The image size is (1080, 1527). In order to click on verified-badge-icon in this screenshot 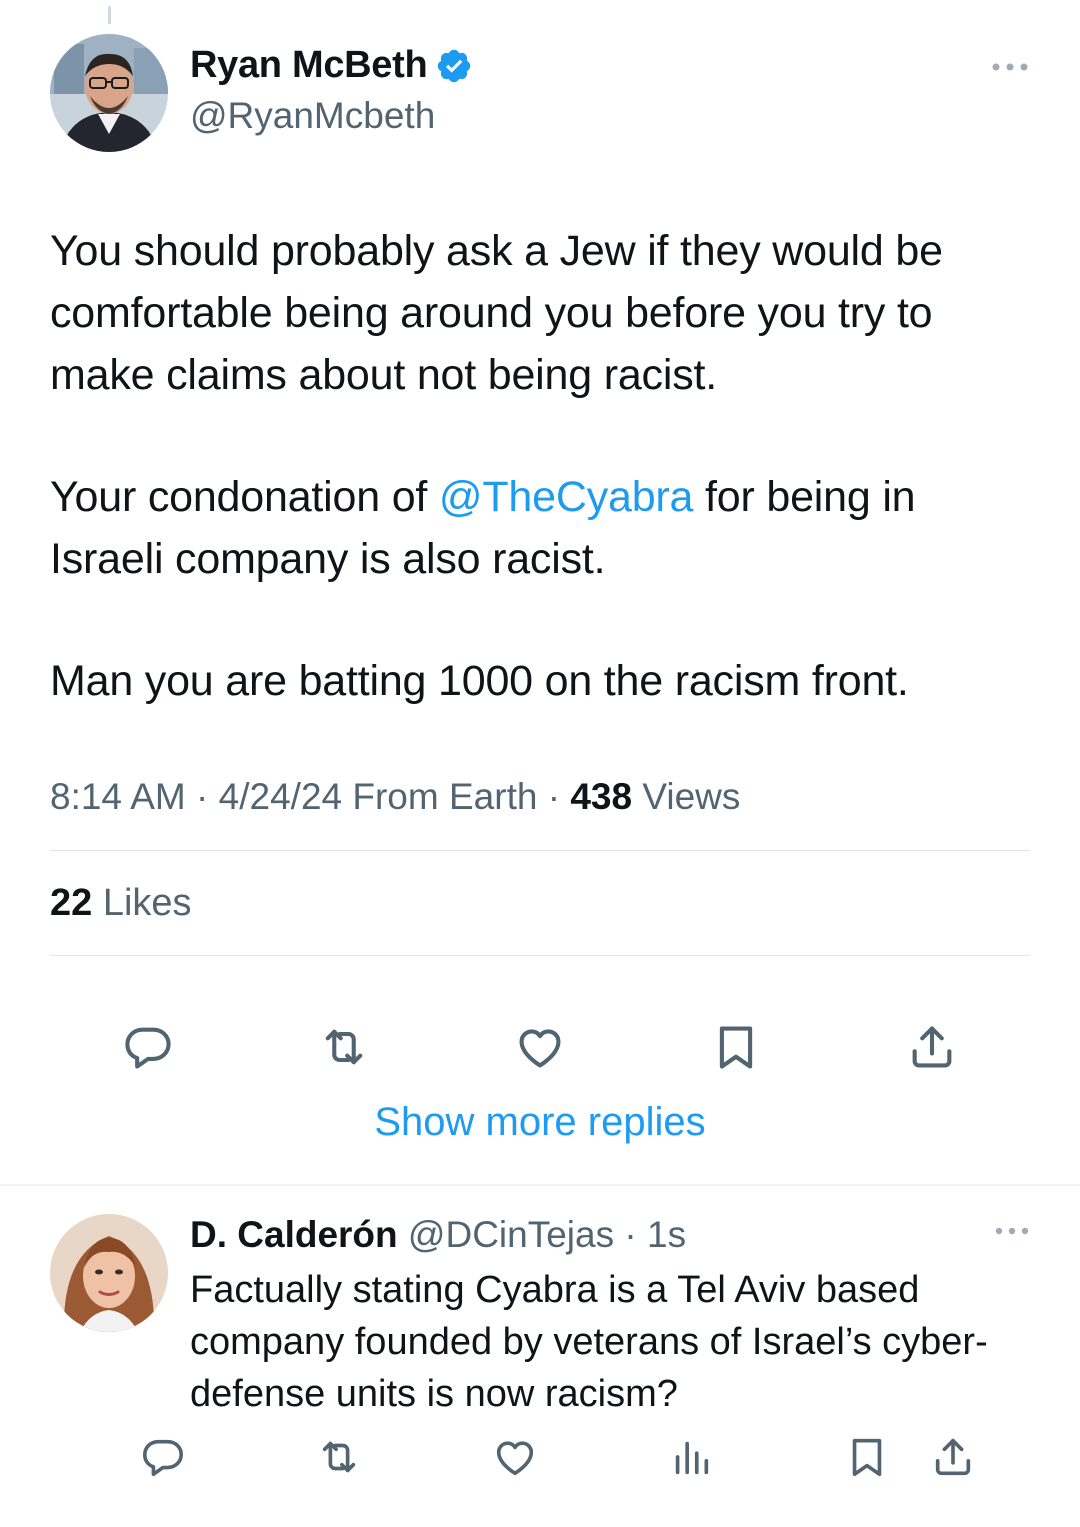, I will do `click(454, 66)`.